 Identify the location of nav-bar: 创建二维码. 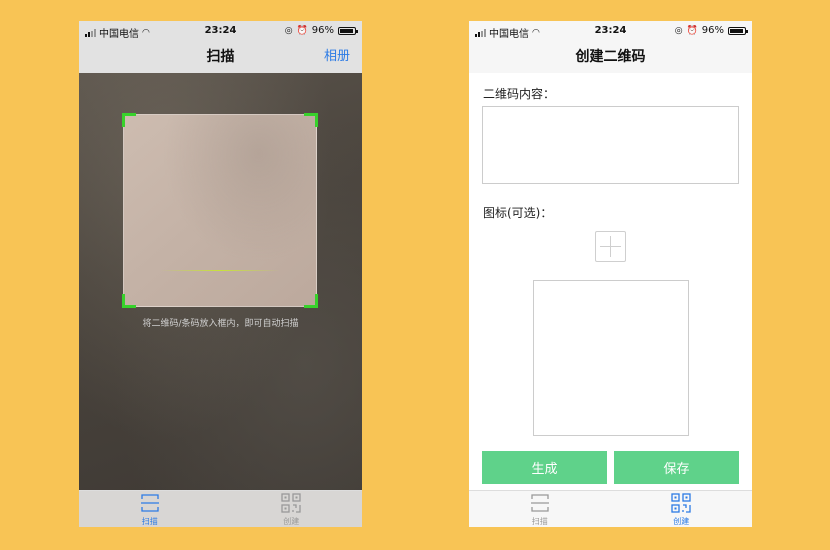
(610, 57).